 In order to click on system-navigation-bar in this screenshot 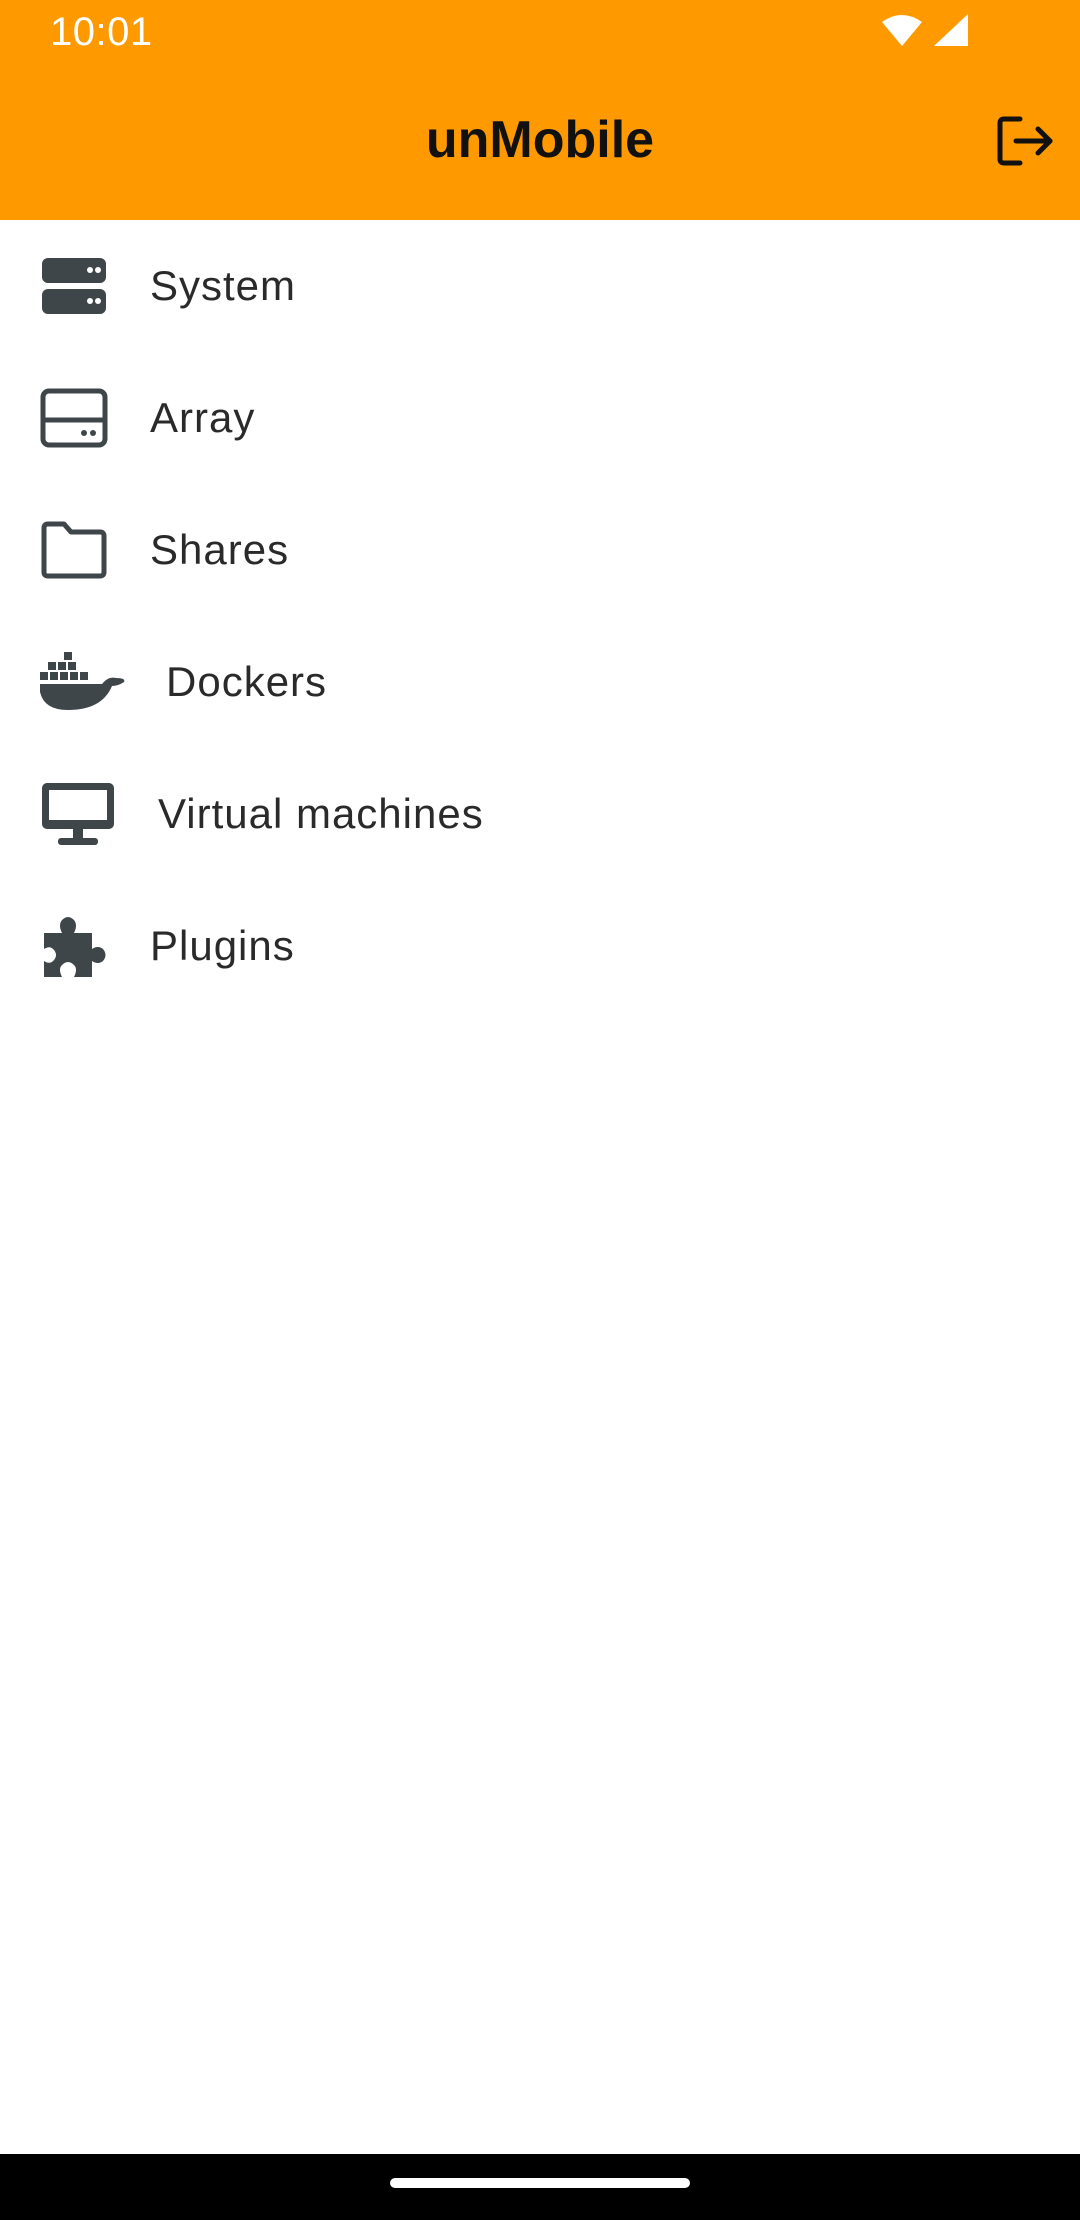, I will do `click(540, 2187)`.